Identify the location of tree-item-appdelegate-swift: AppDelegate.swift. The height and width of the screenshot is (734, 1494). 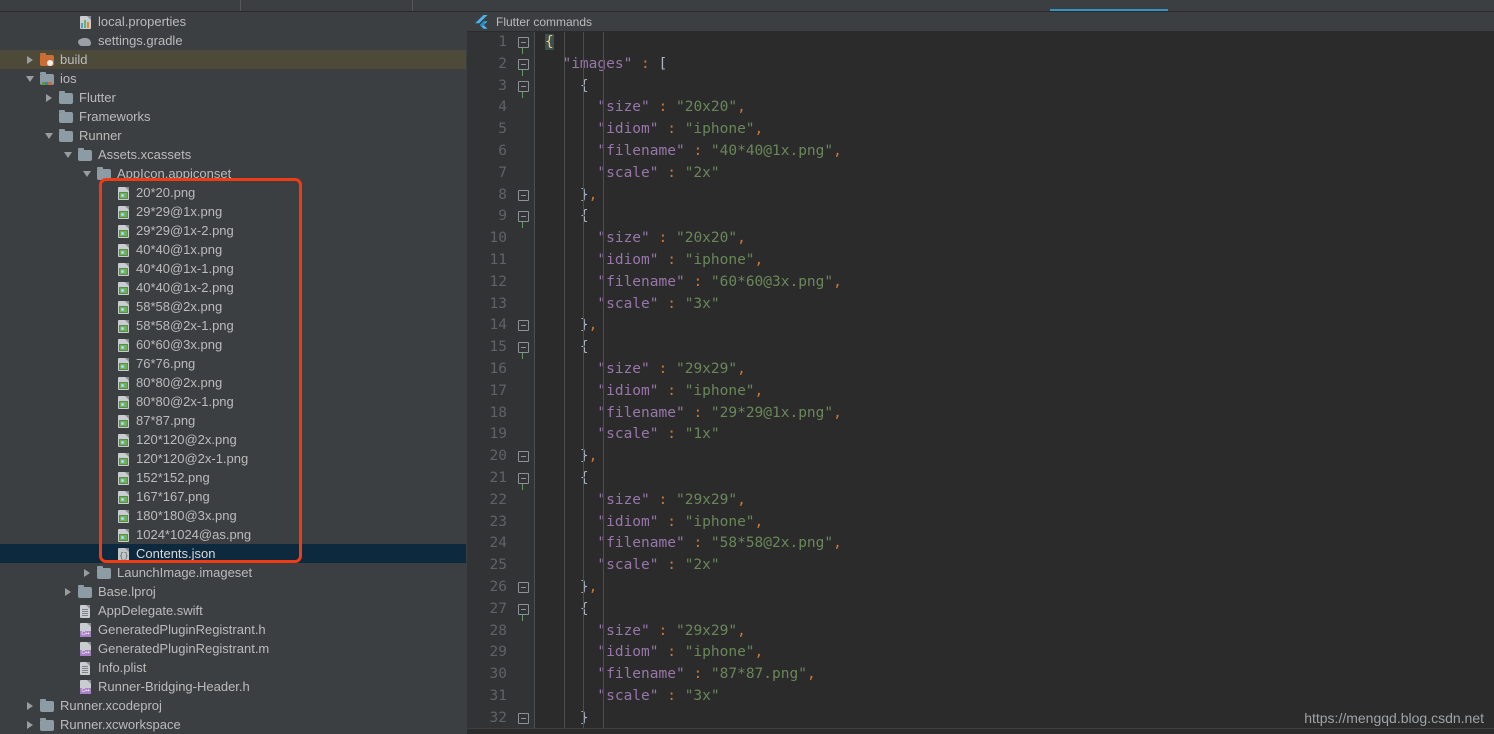
(233, 610).